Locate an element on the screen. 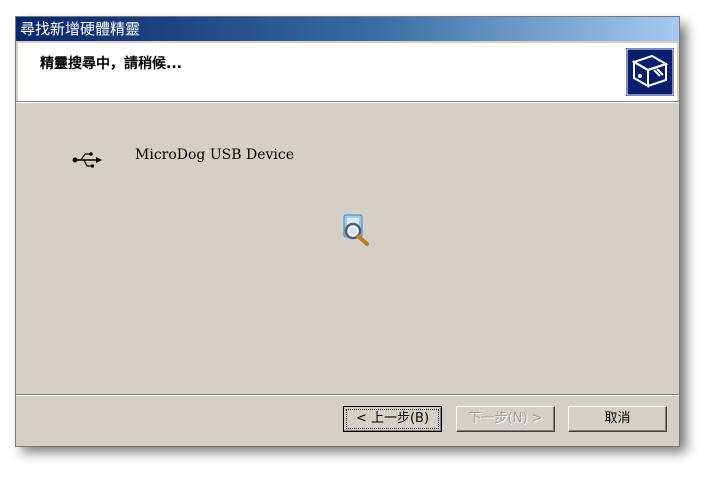 This screenshot has height=477, width=710. window-title: 尋找新增硬體精靈 is located at coordinates (80, 29).